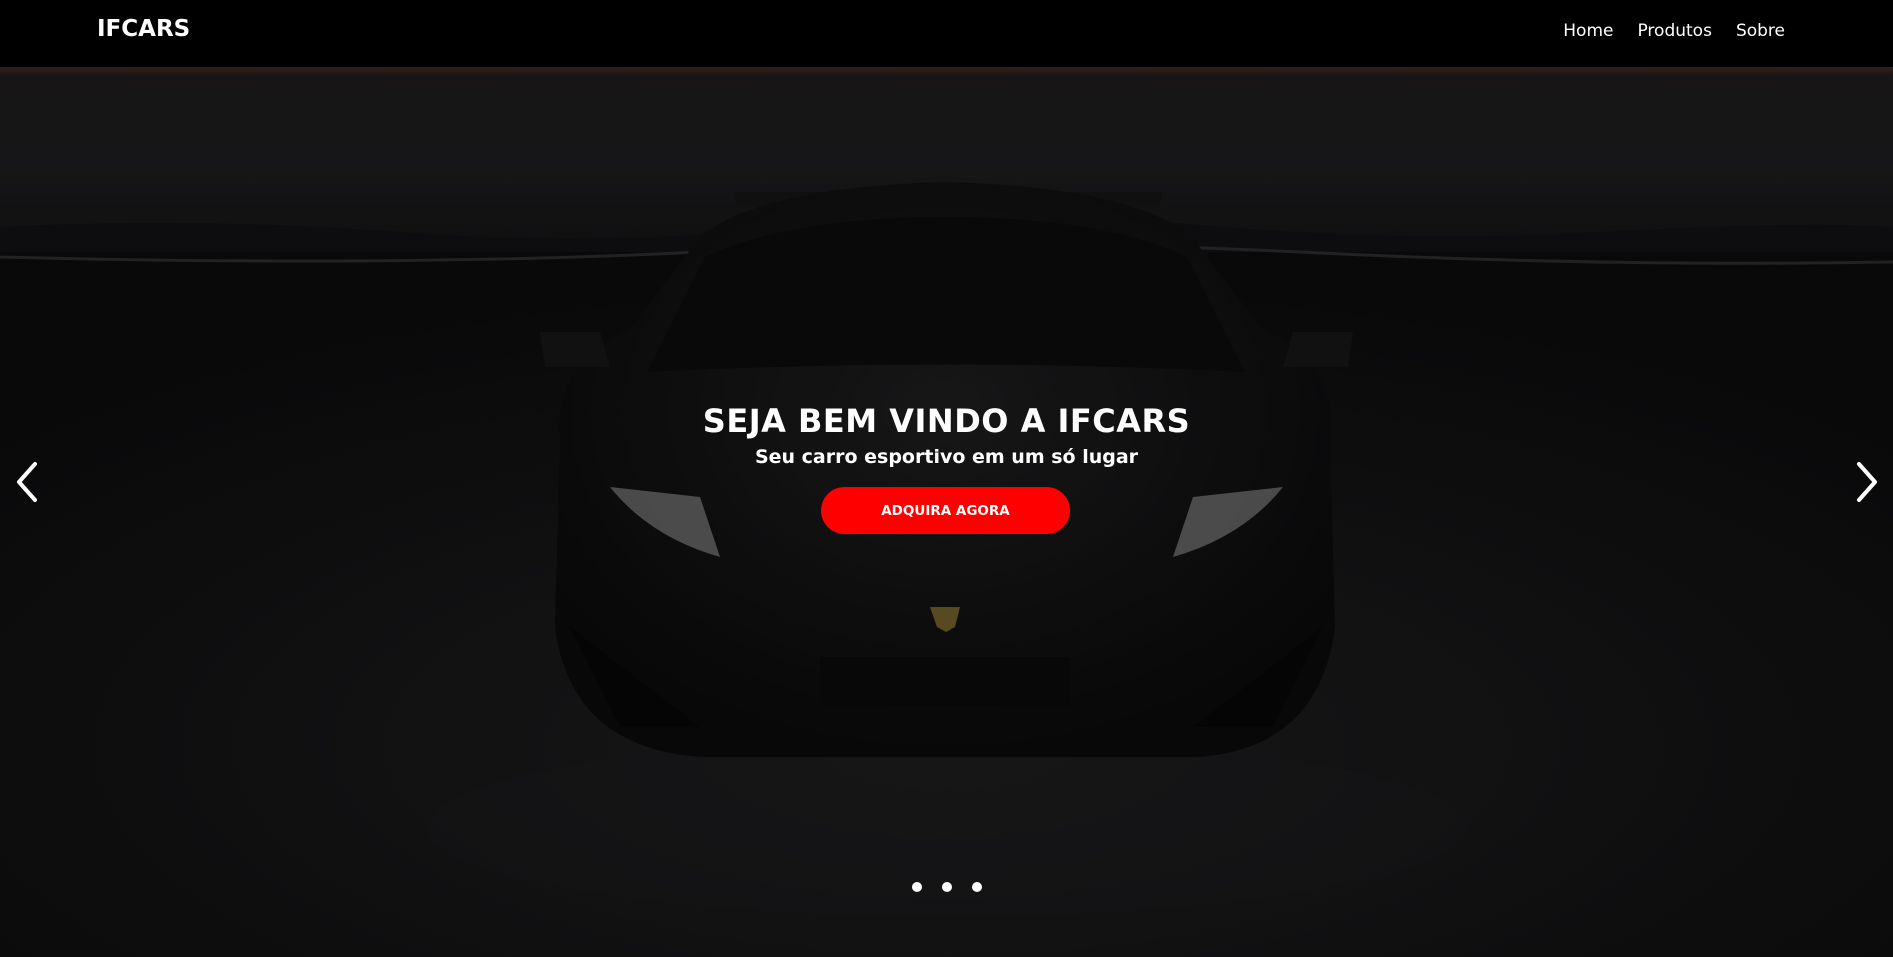  Describe the element at coordinates (1588, 31) in the screenshot. I see `nav-link-home: Home` at that location.